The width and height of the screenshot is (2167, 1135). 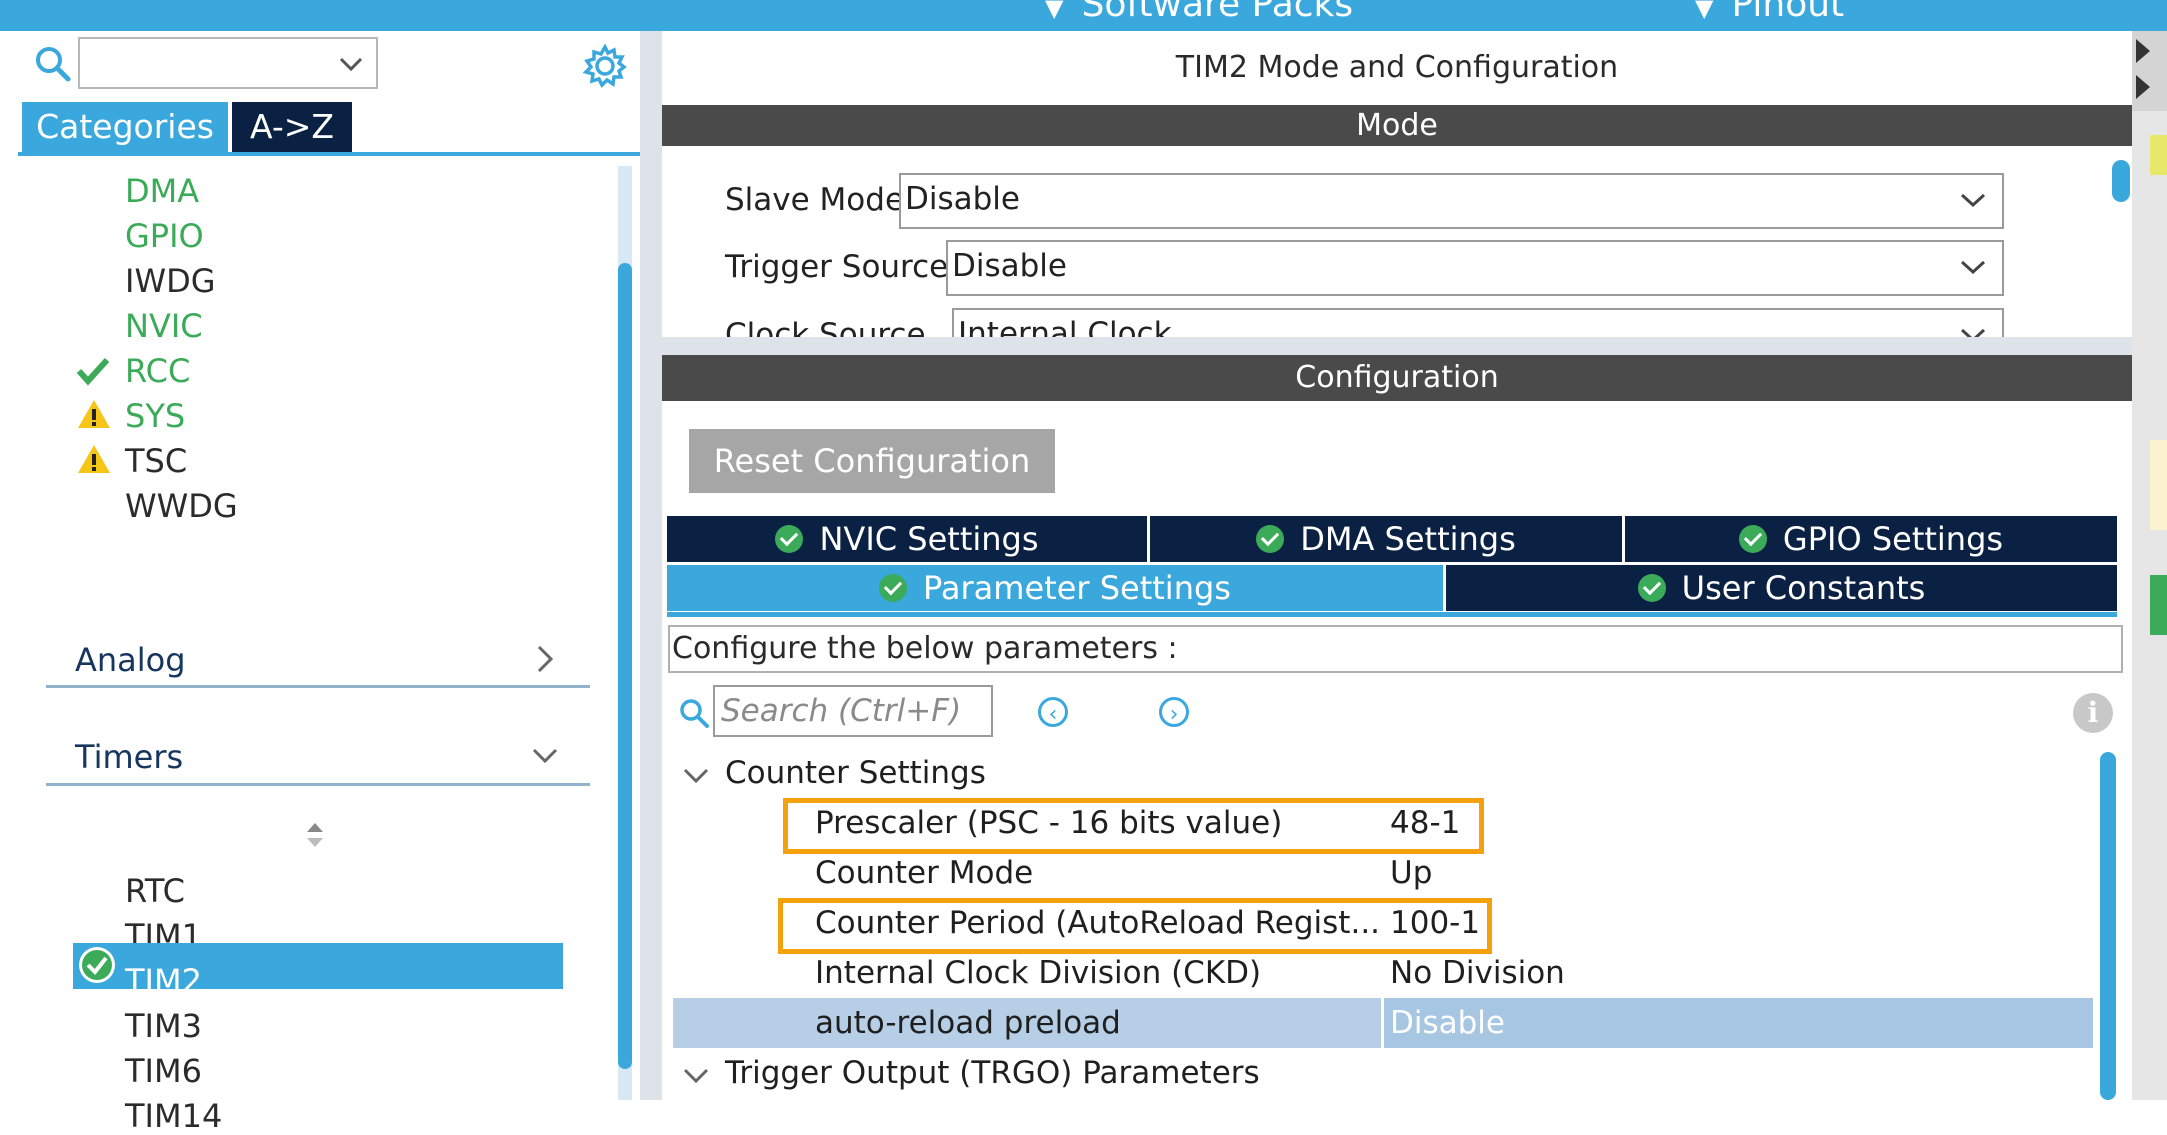 What do you see at coordinates (2158, 485) in the screenshot?
I see `pin-marker-cream` at bounding box center [2158, 485].